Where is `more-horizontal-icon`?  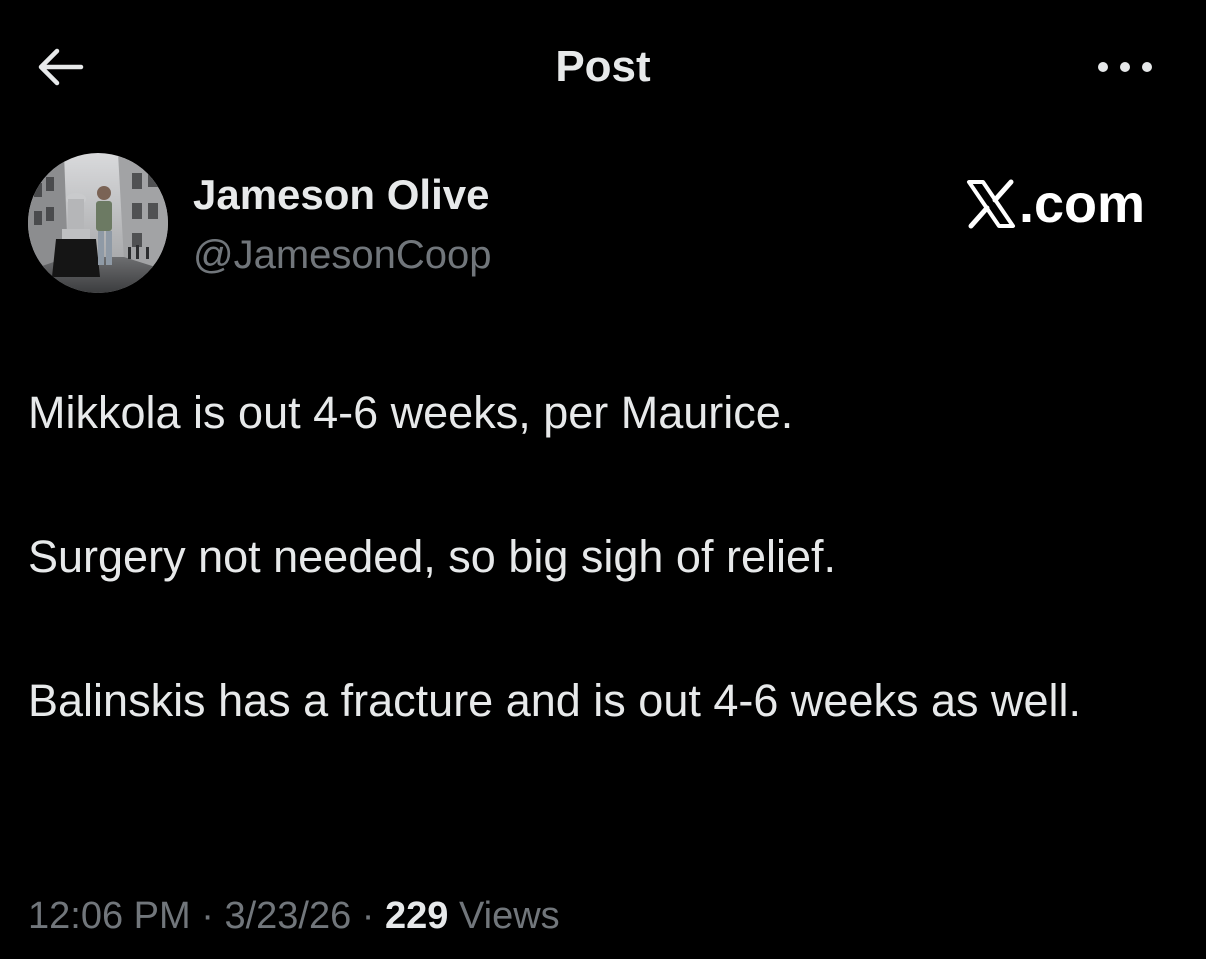 more-horizontal-icon is located at coordinates (1125, 67).